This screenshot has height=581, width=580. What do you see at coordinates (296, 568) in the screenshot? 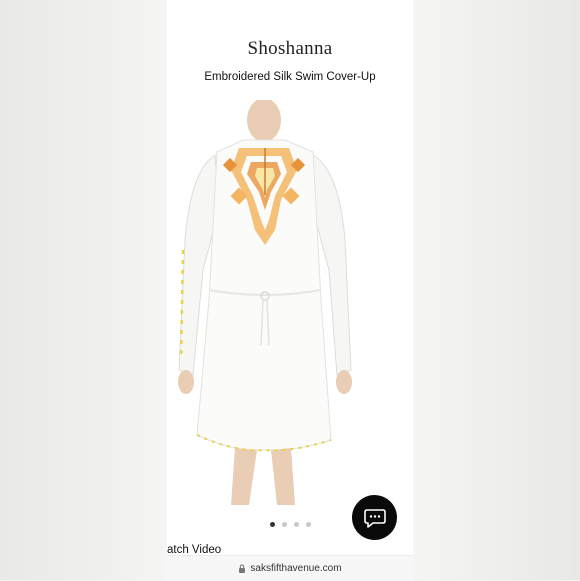
I see `url-text: saksfifthavenue.com` at bounding box center [296, 568].